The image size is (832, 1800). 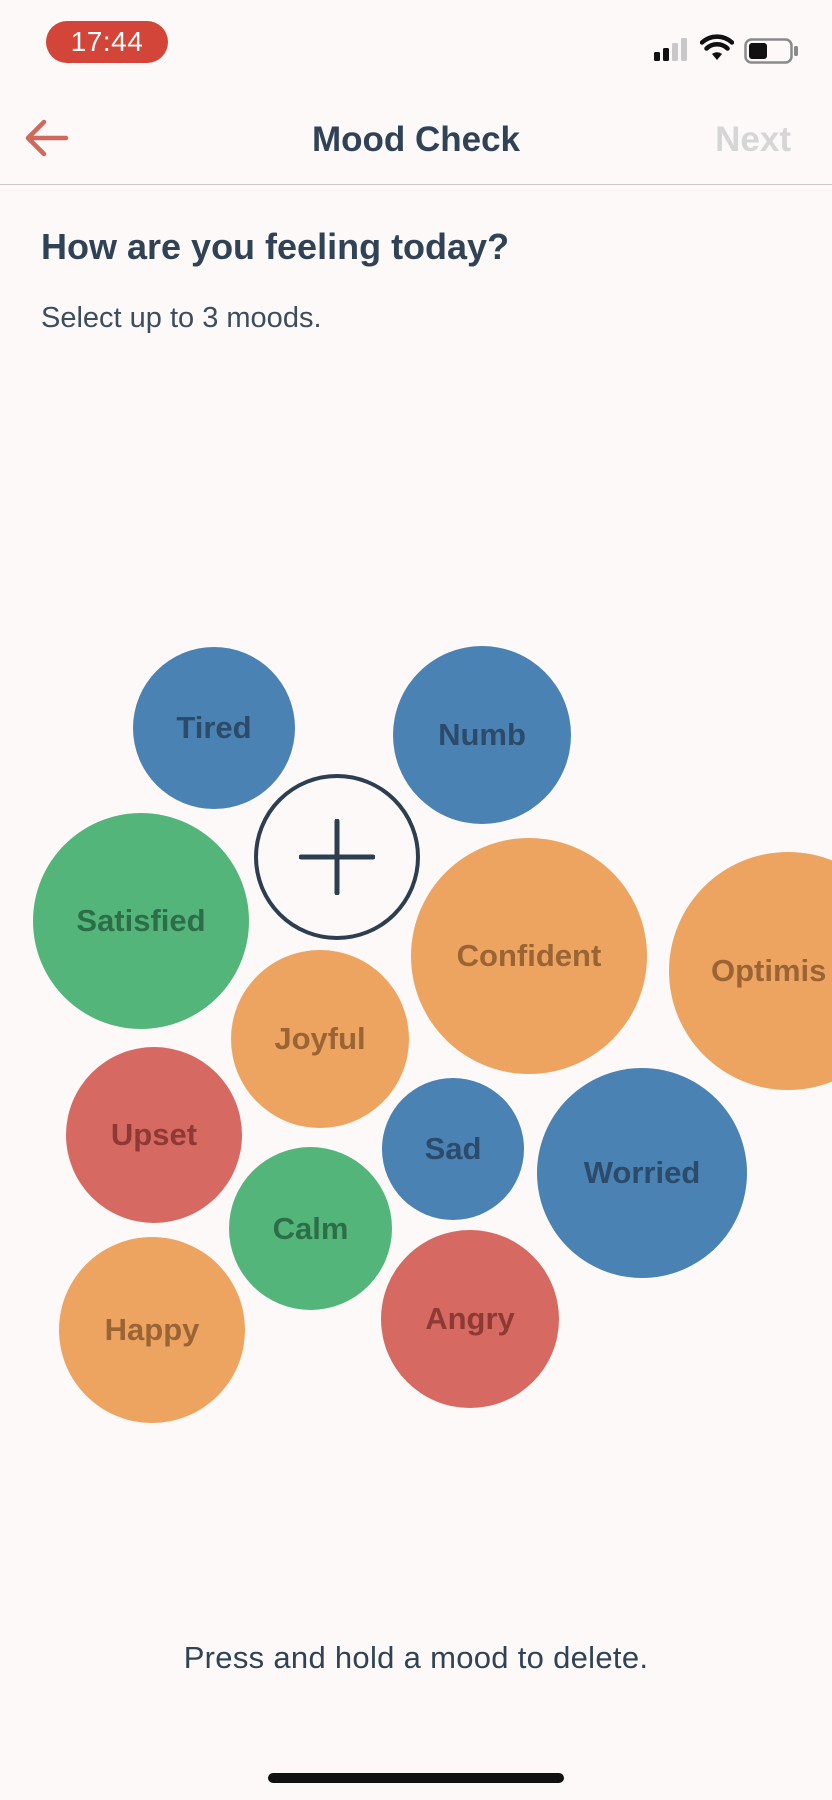 I want to click on status-icons, so click(x=727, y=50).